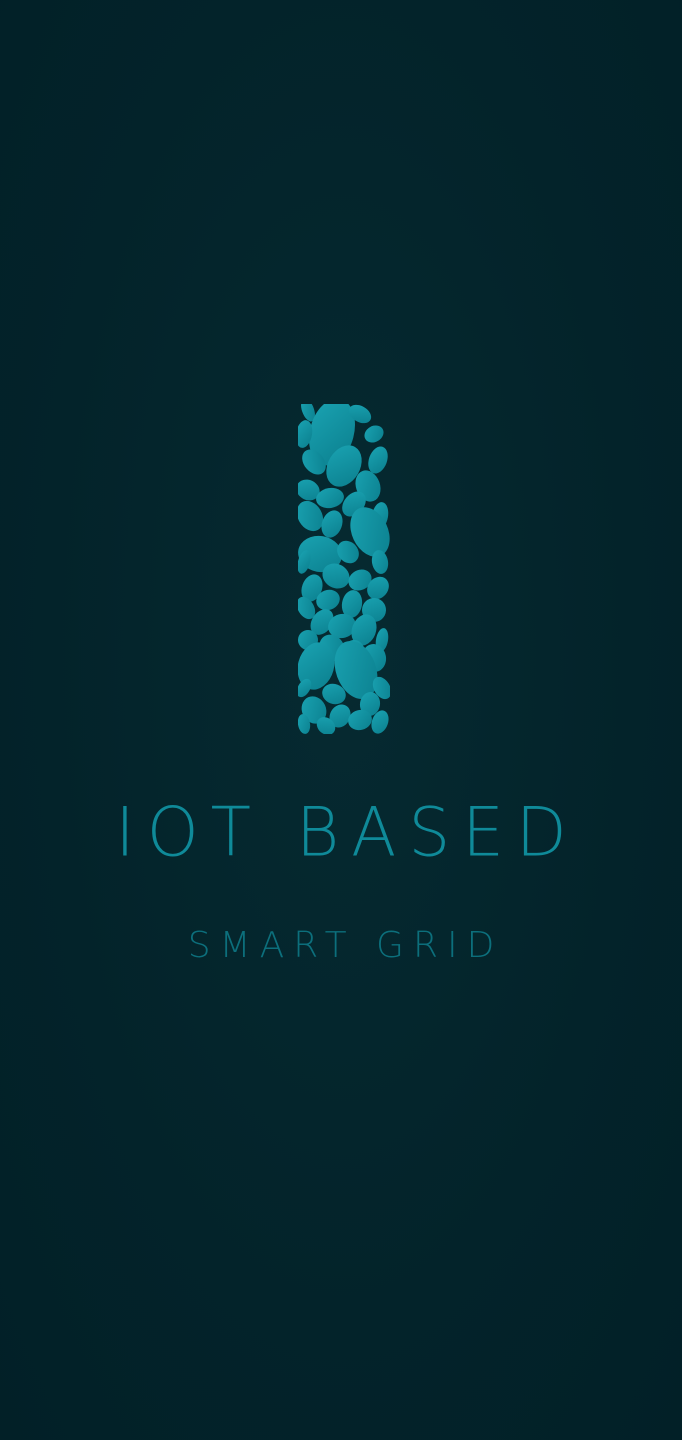 Image resolution: width=682 pixels, height=1440 pixels. I want to click on app-subtitle: SMART GRID, so click(345, 945).